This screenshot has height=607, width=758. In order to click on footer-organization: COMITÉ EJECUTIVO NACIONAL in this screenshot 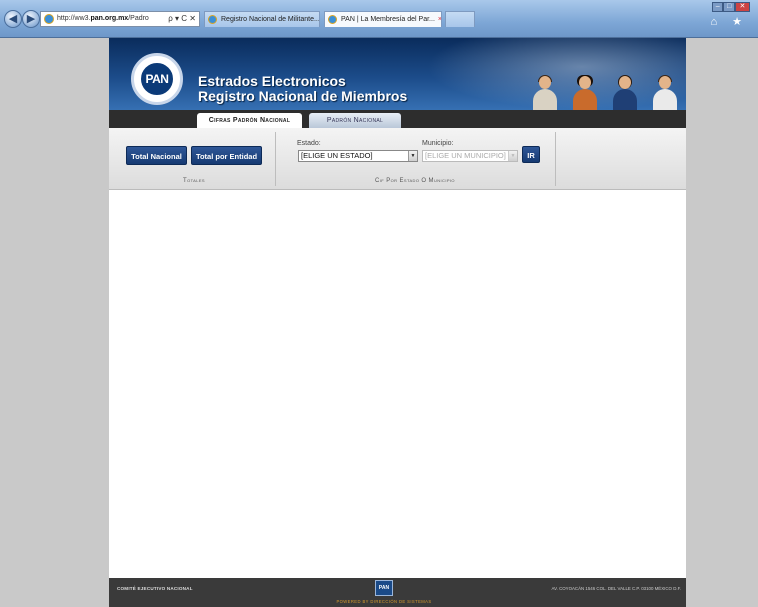, I will do `click(155, 588)`.